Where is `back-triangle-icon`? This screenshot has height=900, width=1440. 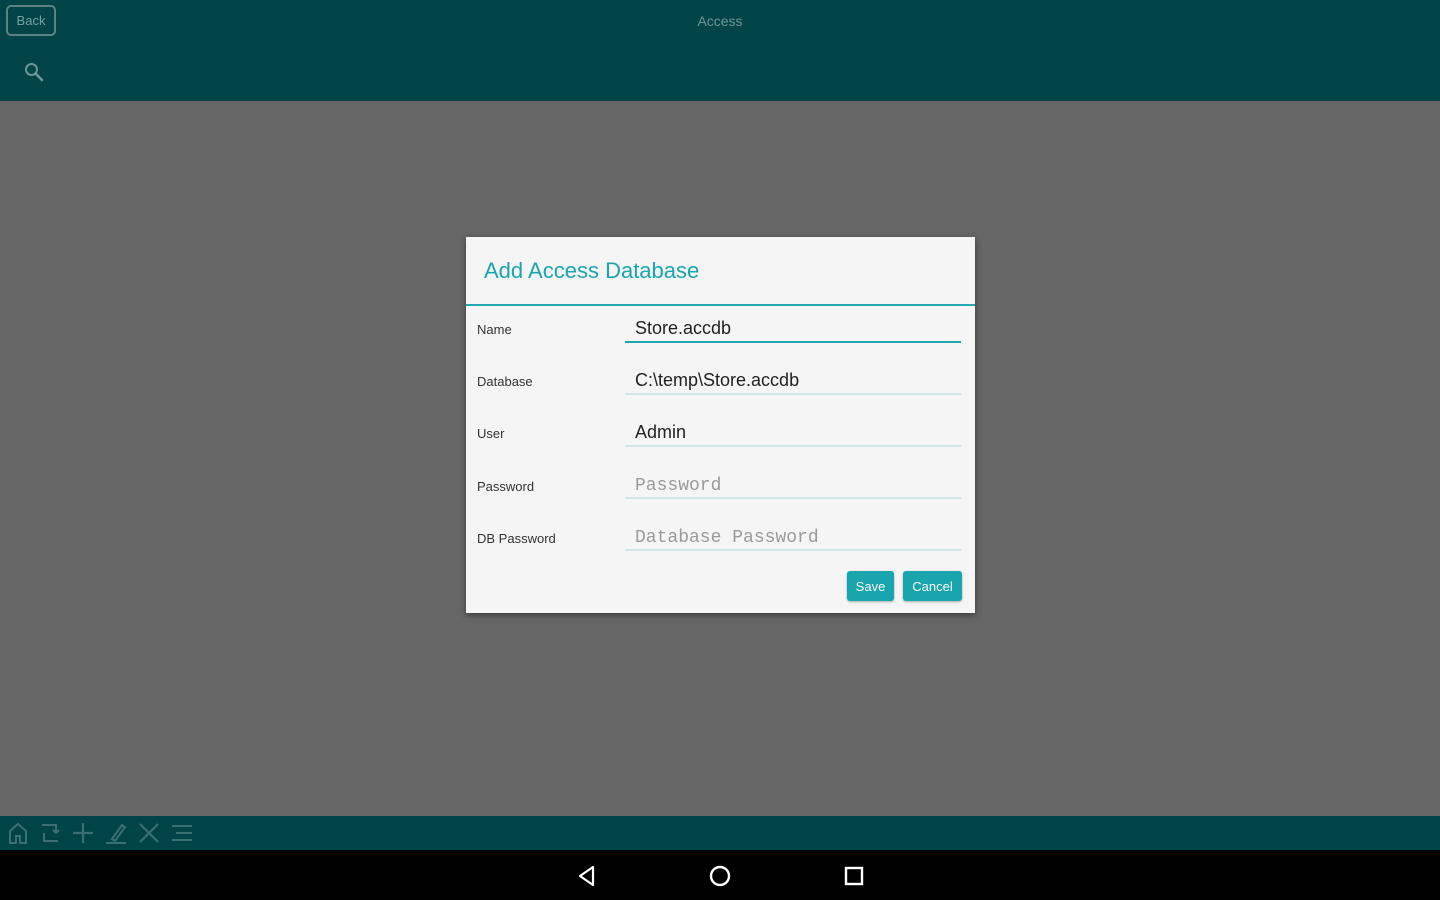 back-triangle-icon is located at coordinates (587, 876).